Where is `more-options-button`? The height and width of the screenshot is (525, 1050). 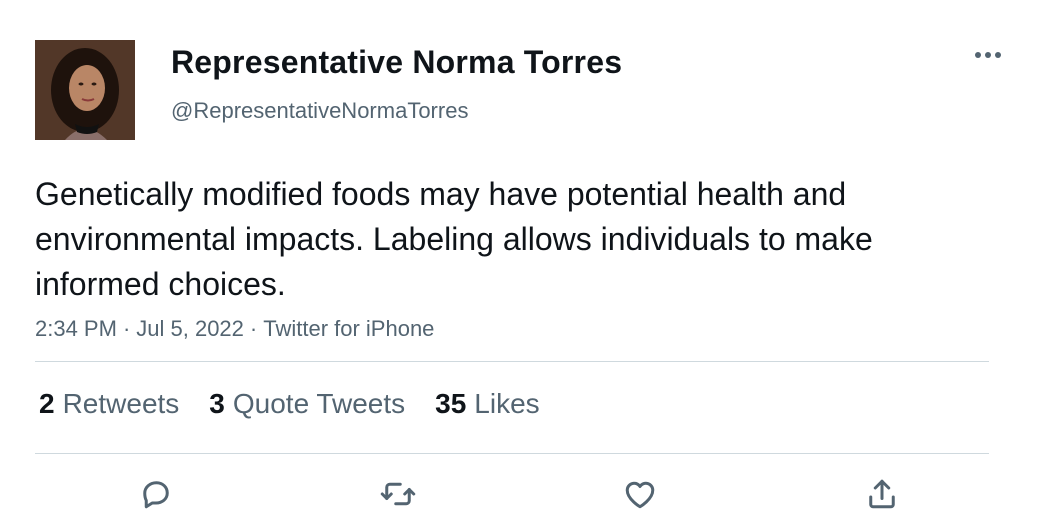 more-options-button is located at coordinates (988, 55).